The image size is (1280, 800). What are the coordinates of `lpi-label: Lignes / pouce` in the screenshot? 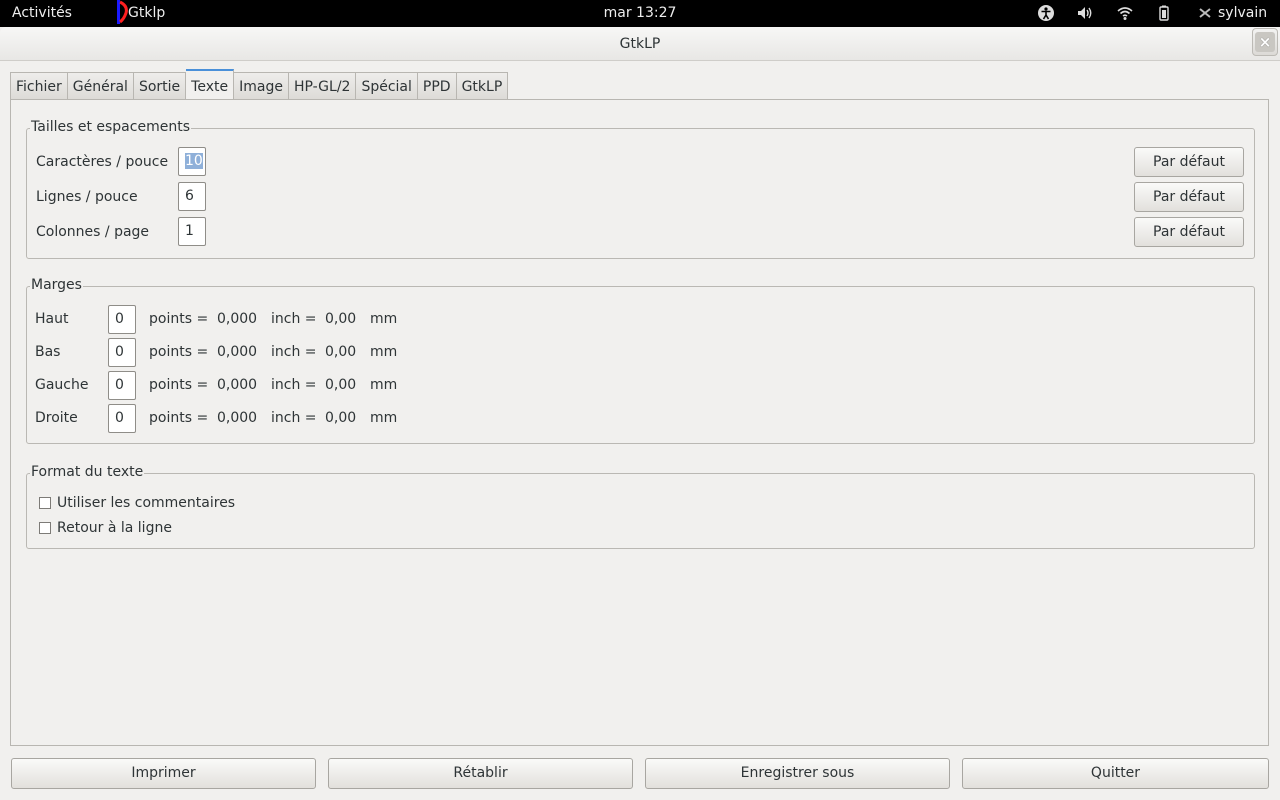 It's located at (87, 197).